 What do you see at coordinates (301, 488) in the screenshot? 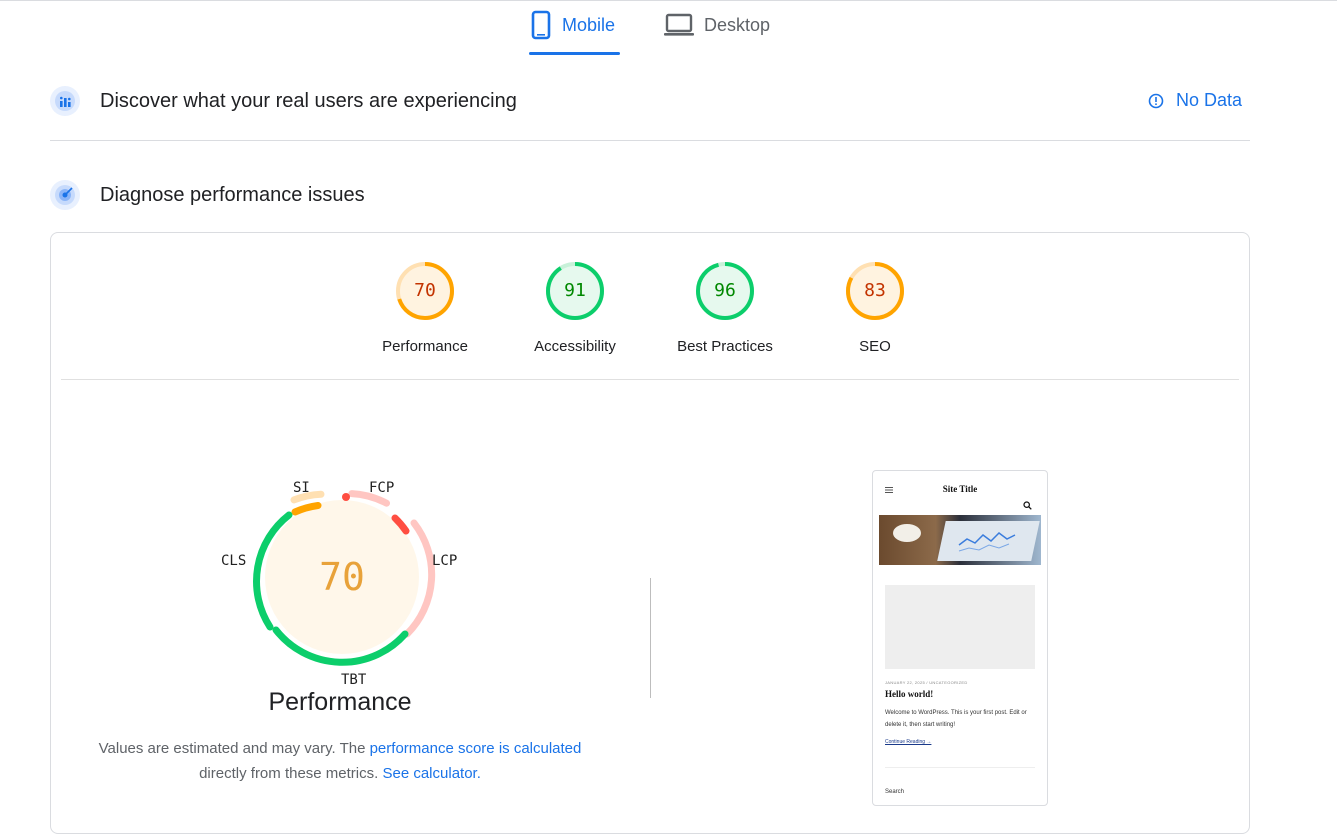
I see `metric-label-si: SI` at bounding box center [301, 488].